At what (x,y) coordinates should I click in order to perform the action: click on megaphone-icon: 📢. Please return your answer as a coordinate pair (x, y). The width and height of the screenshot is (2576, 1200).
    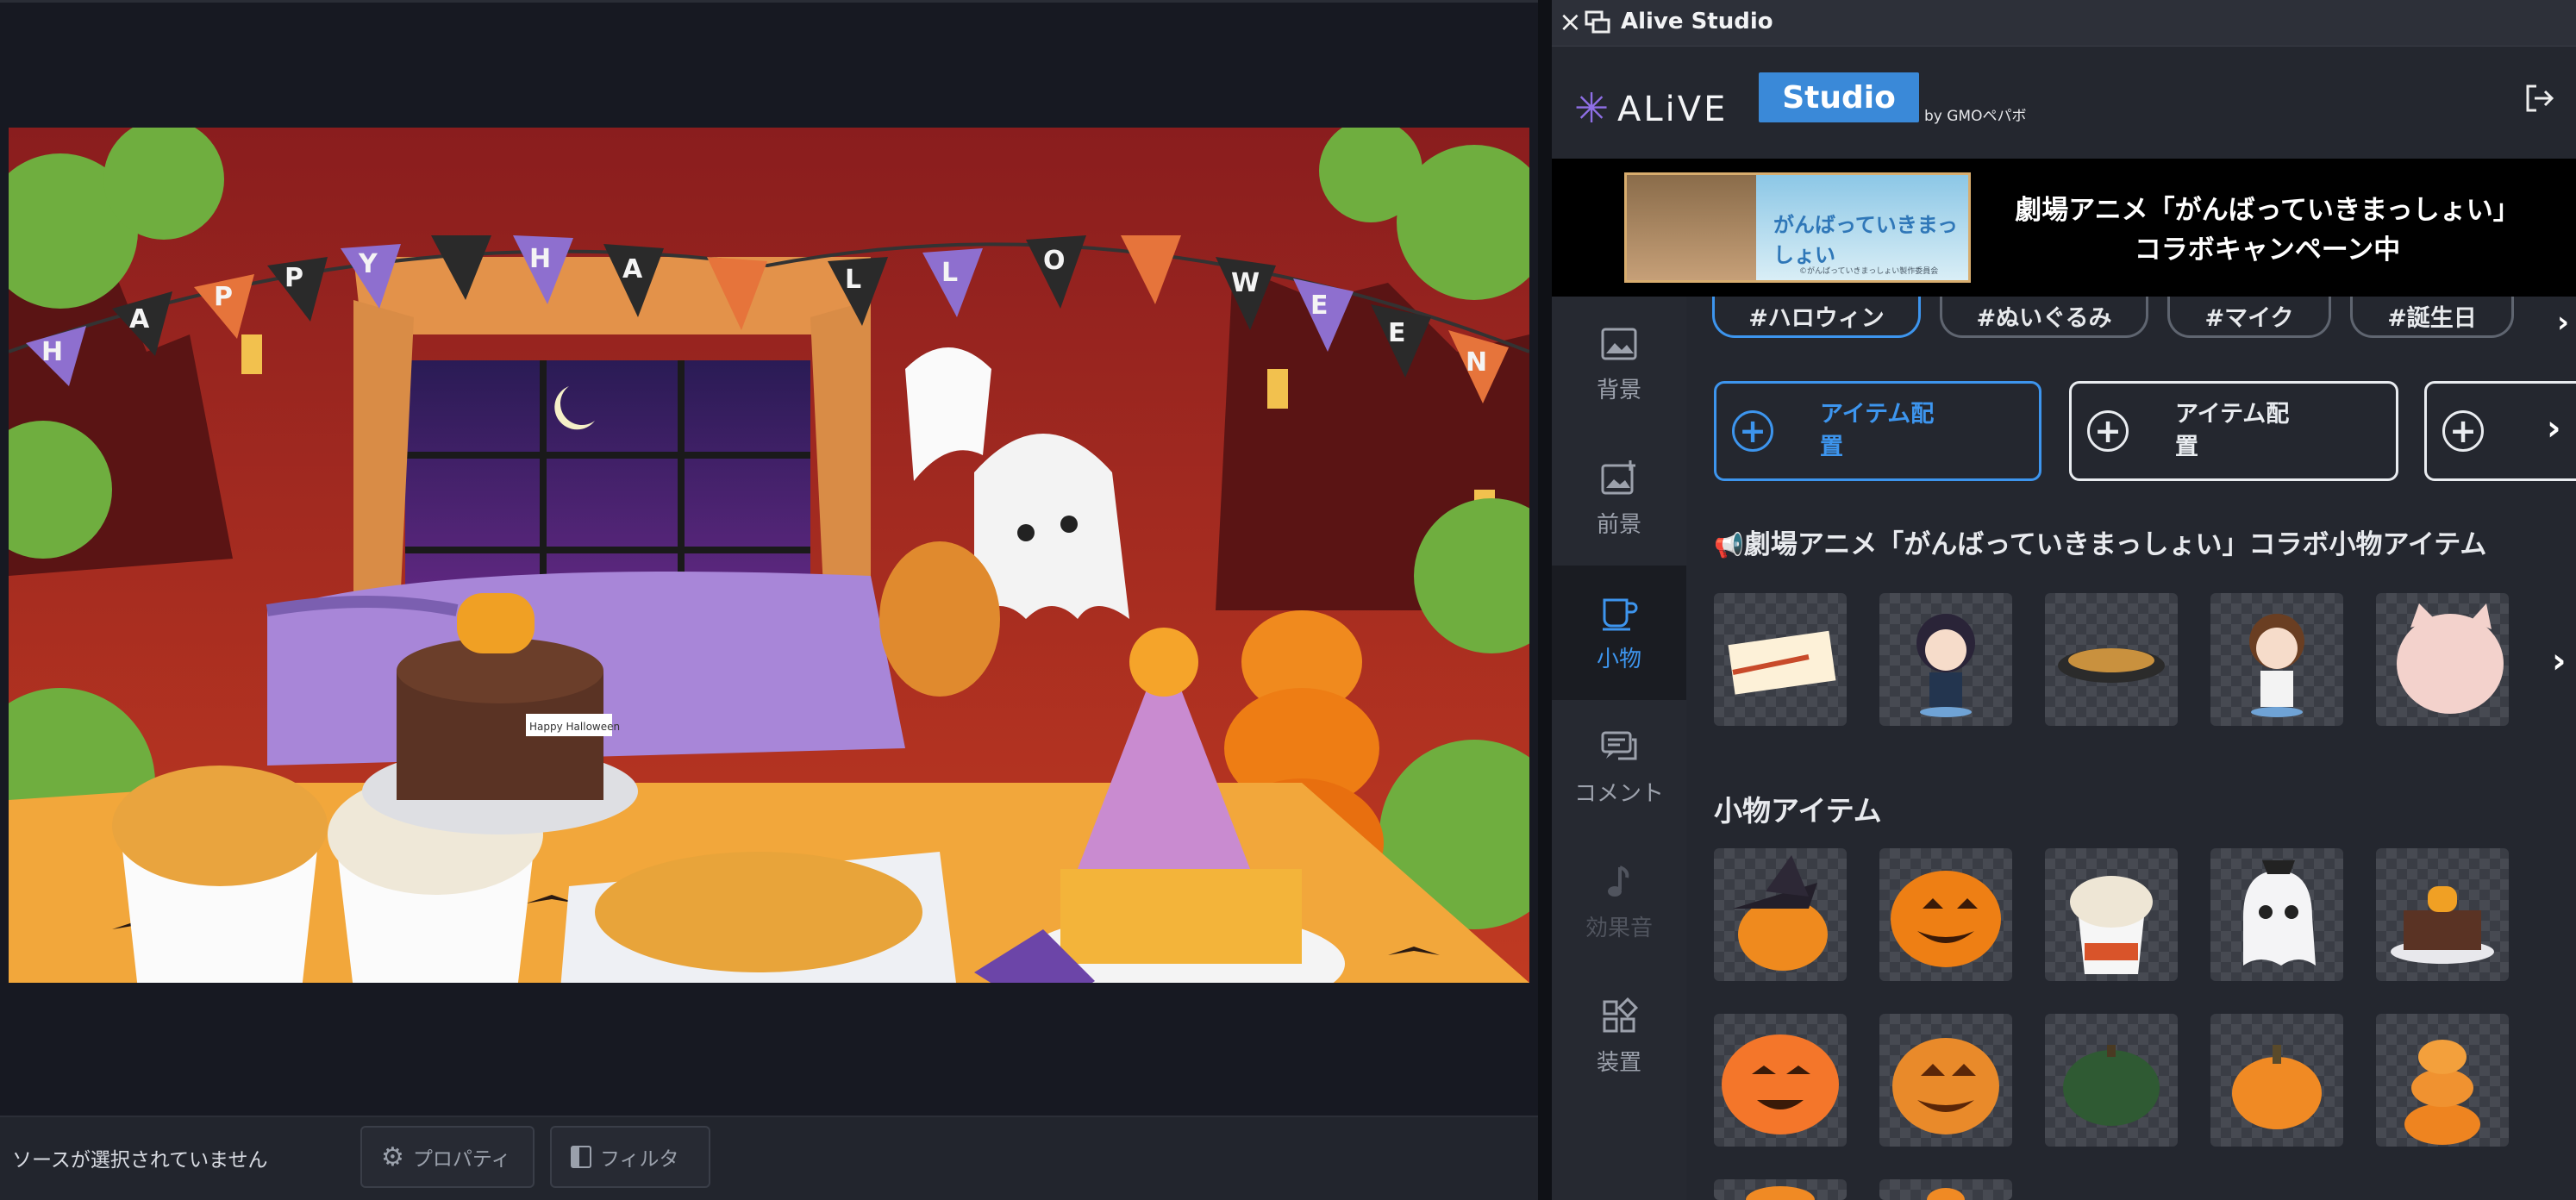
    Looking at the image, I should click on (1729, 545).